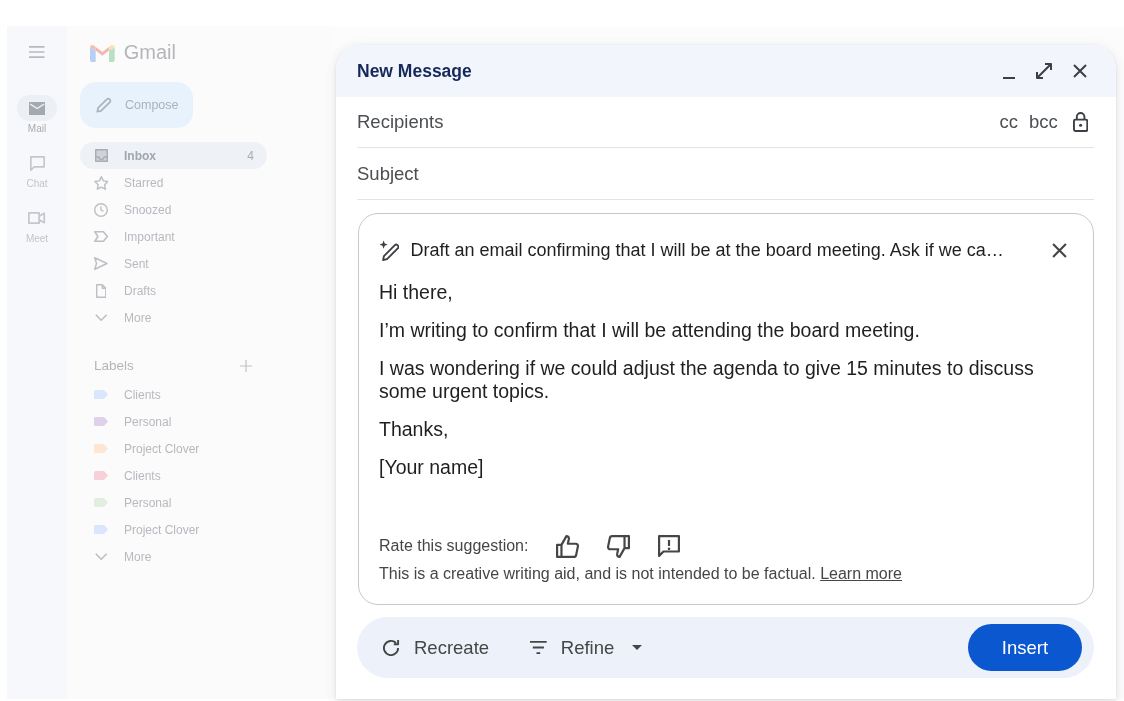  What do you see at coordinates (586, 647) in the screenshot?
I see `refine-button: Refine` at bounding box center [586, 647].